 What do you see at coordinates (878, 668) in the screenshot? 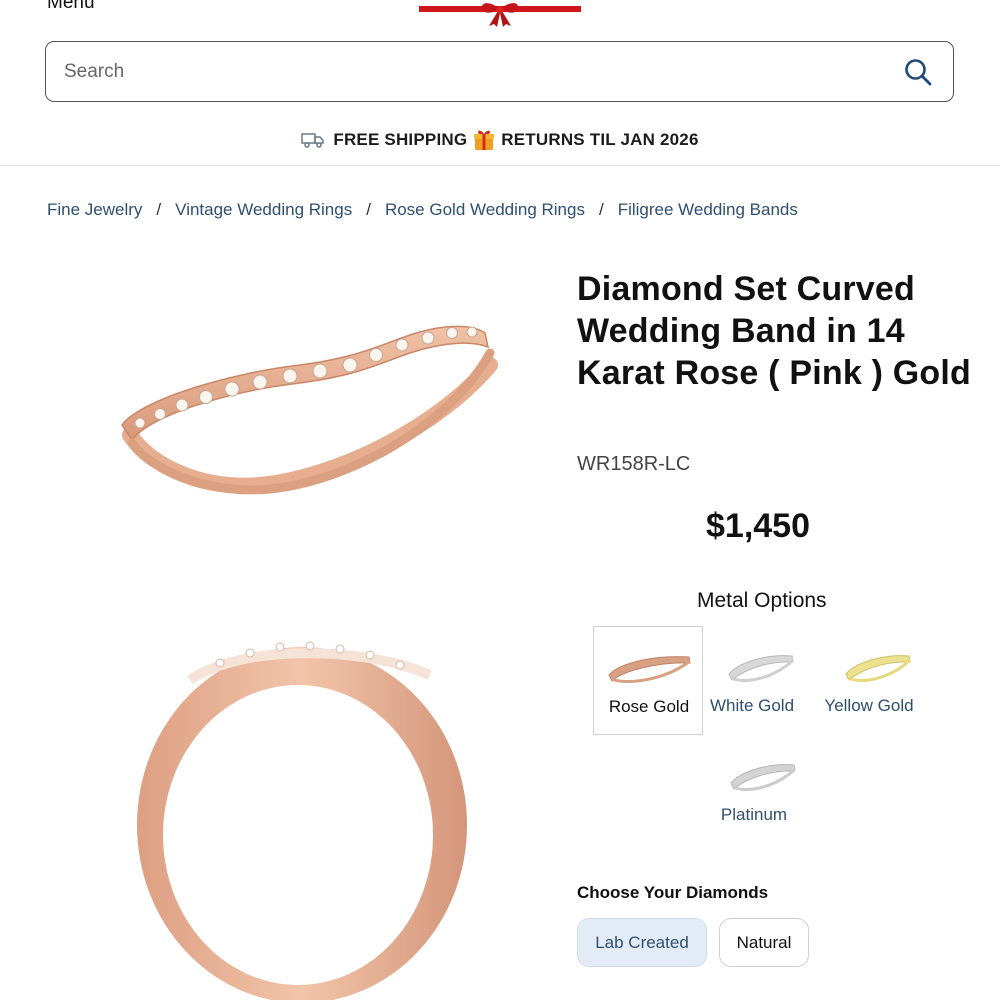
I see `yellow-gold-ring-thumbnail` at bounding box center [878, 668].